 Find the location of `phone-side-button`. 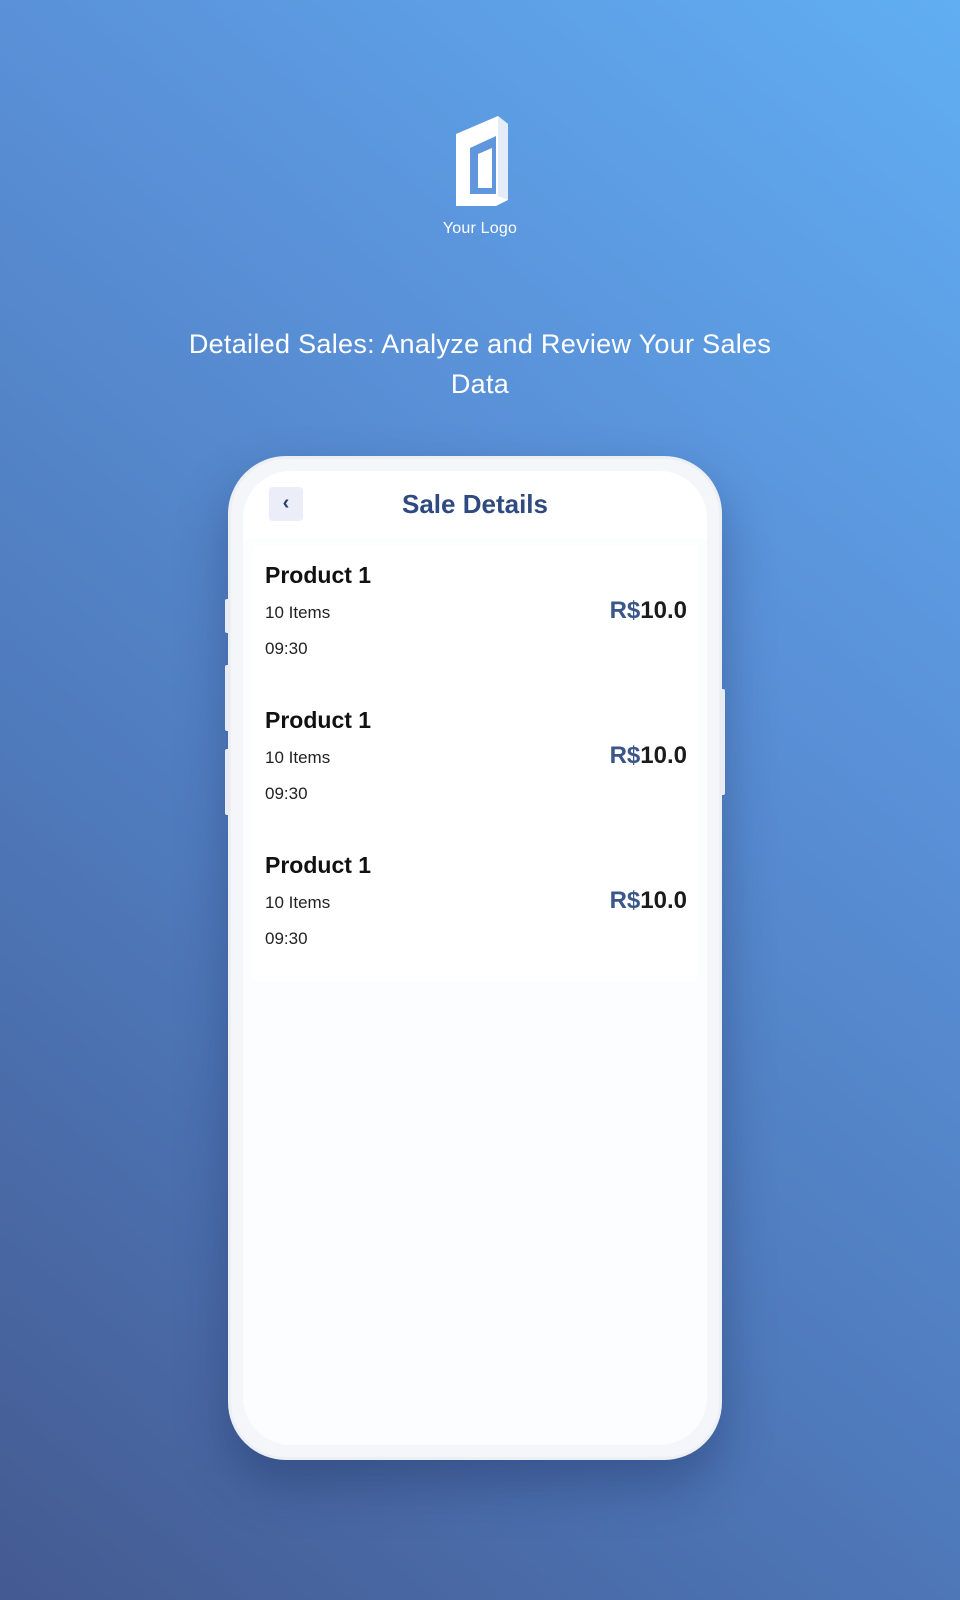

phone-side-button is located at coordinates (227, 616).